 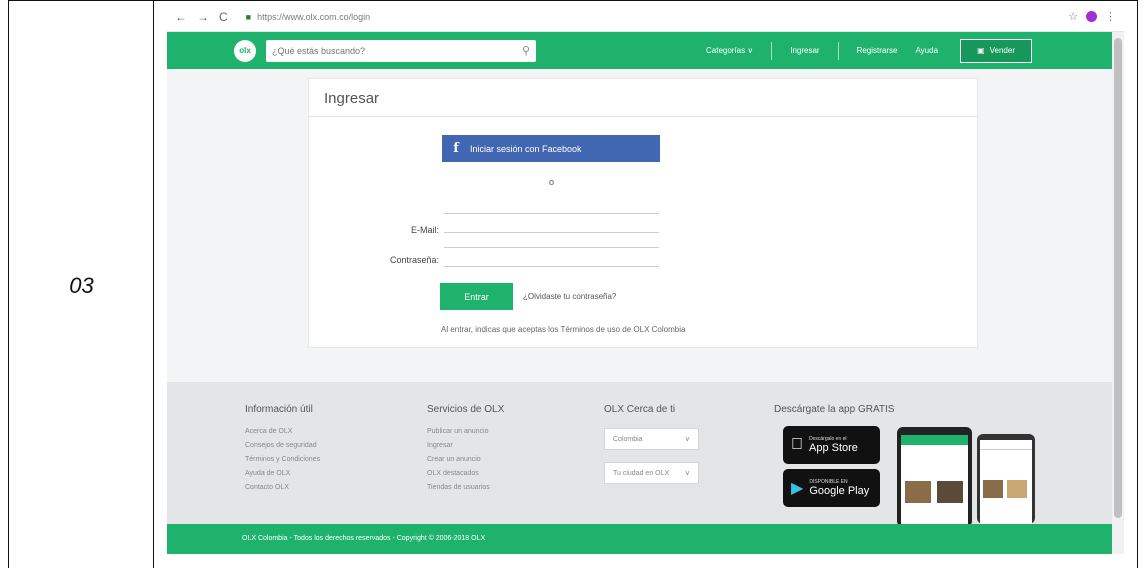 I want to click on password-label: Contraseña:, so click(x=414, y=260).